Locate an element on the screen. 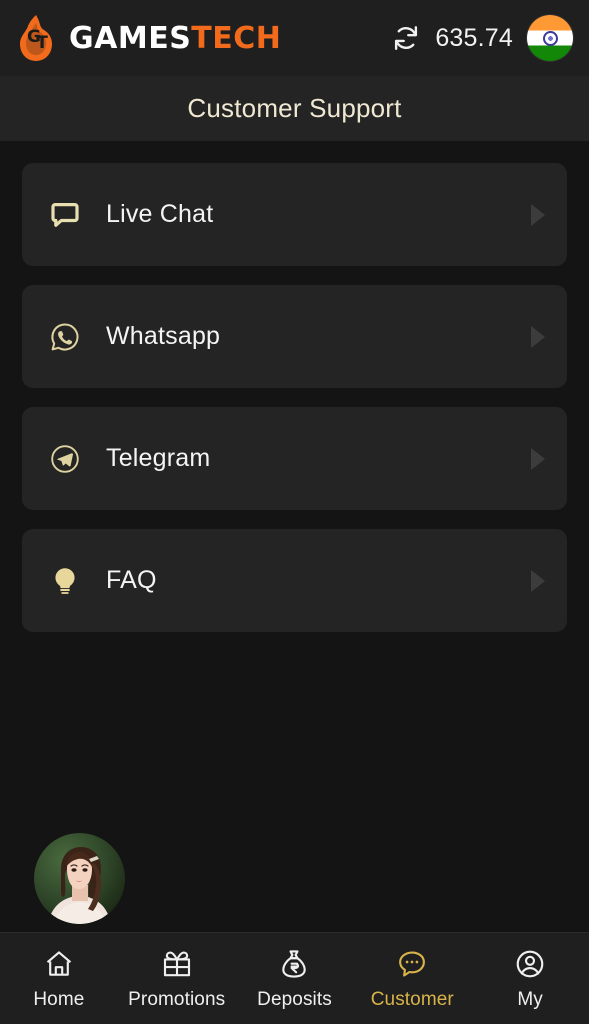 This screenshot has height=1024, width=589. nav-item-promotions: Promotions is located at coordinates (177, 978).